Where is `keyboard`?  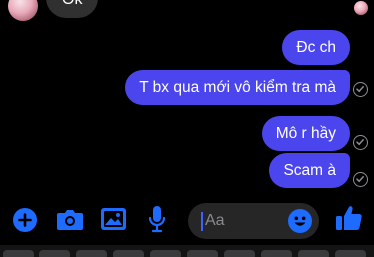 keyboard is located at coordinates (187, 251).